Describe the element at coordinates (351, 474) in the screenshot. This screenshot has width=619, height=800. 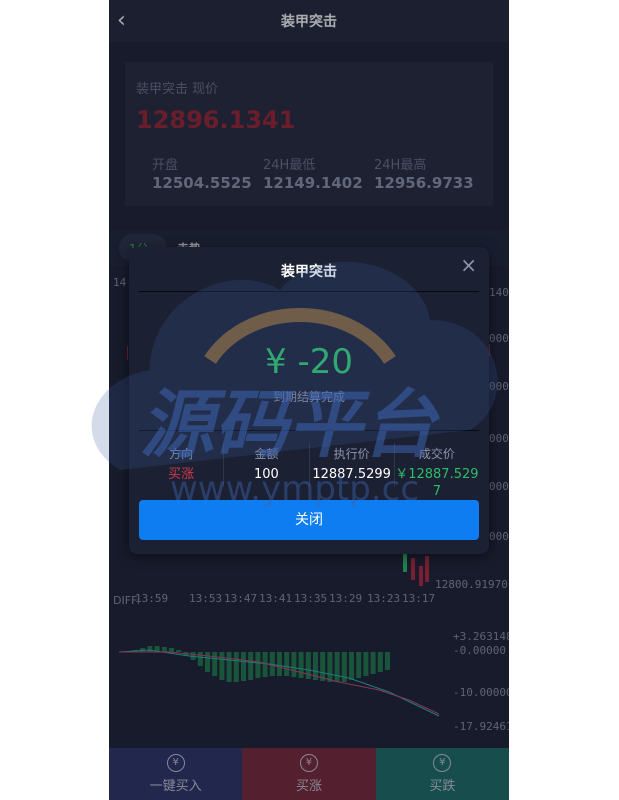
I see `strike-value: 12887.5299` at that location.